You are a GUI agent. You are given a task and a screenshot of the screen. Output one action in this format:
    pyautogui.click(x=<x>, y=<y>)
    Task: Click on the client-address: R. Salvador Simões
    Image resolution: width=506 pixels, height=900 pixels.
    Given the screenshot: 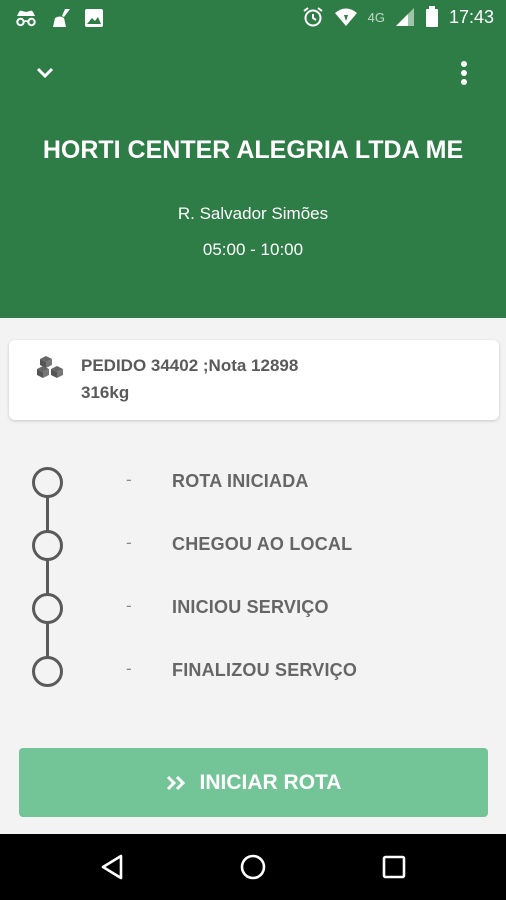 What is the action you would take?
    pyautogui.click(x=253, y=213)
    